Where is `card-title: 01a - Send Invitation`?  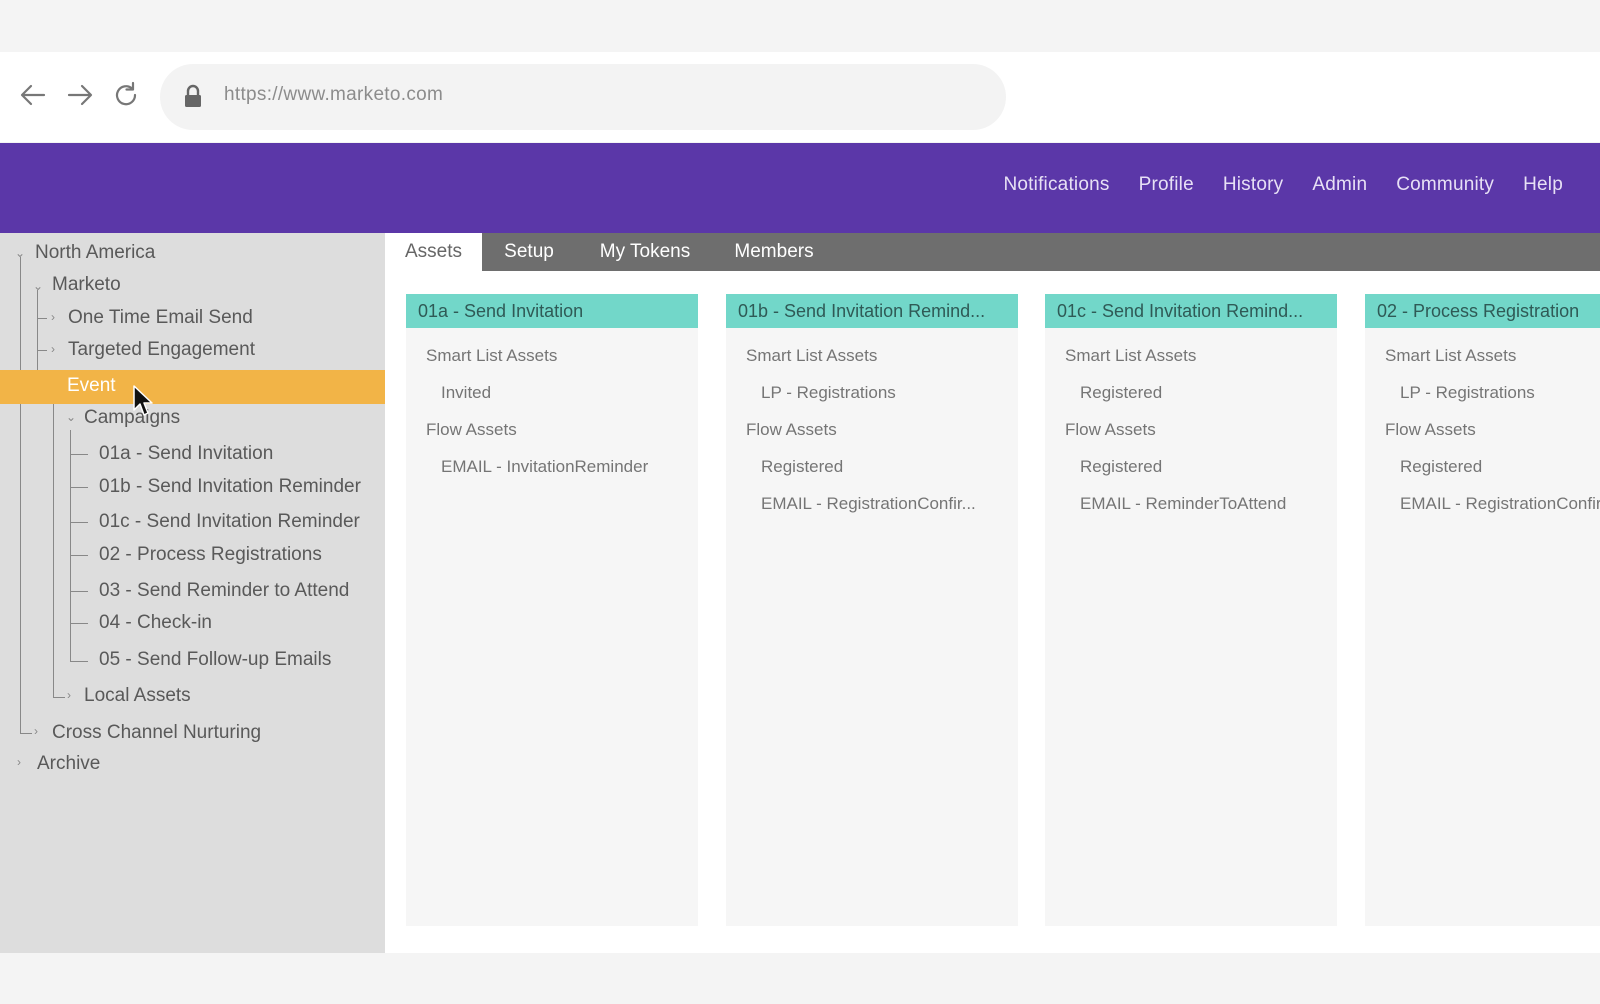 card-title: 01a - Send Invitation is located at coordinates (552, 311).